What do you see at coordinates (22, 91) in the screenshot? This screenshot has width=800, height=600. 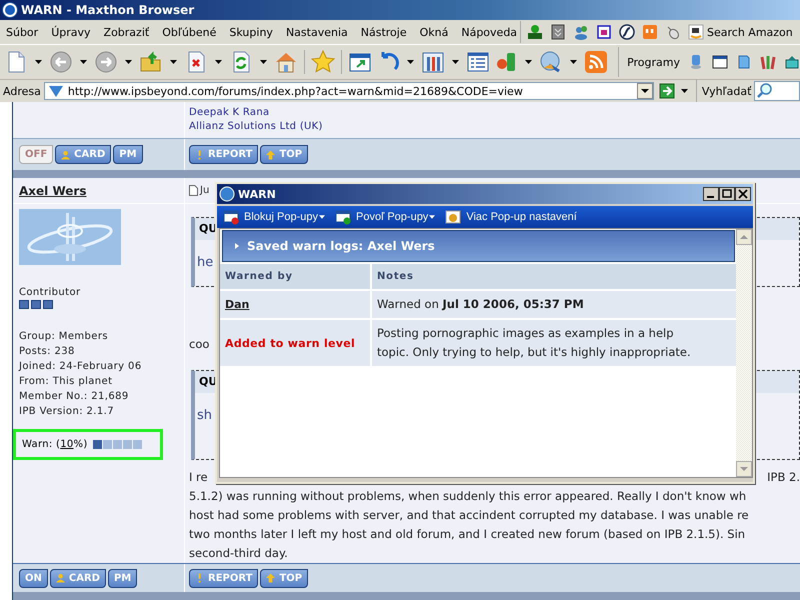 I see `address-label: Adresa` at bounding box center [22, 91].